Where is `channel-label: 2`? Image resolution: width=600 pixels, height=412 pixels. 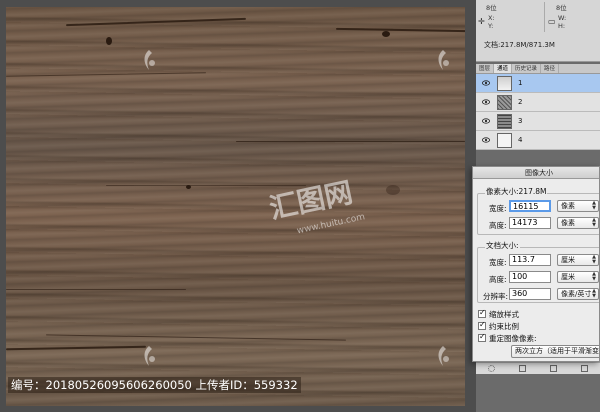
channel-label: 2 is located at coordinates (520, 102).